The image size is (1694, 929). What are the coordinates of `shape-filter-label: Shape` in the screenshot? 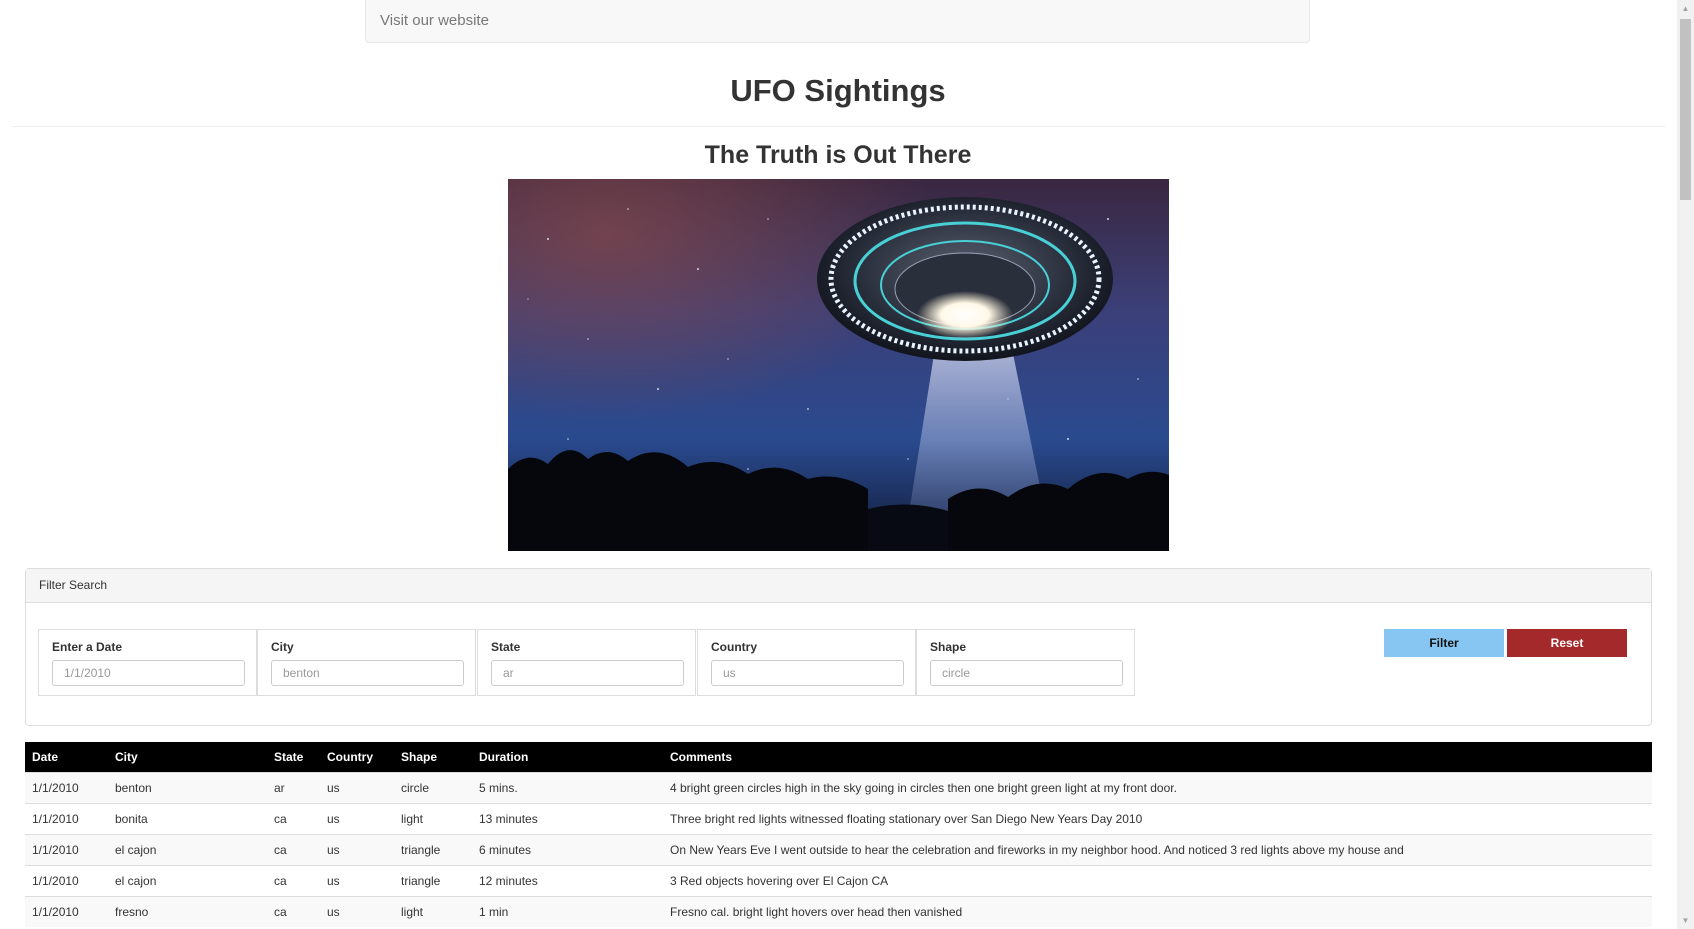 It's located at (948, 647).